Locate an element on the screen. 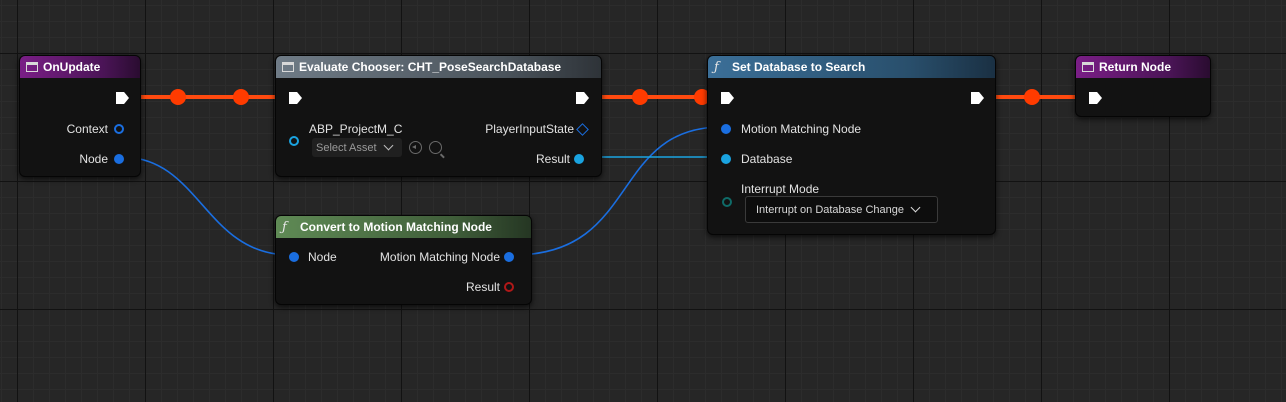 This screenshot has height=402, width=1286. select-asset-dropdown: Select Asset is located at coordinates (357, 147).